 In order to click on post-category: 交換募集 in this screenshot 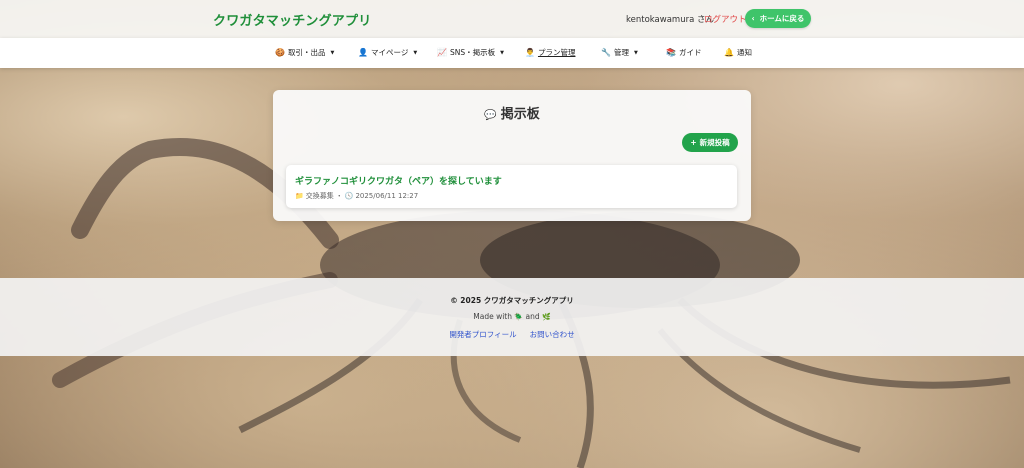, I will do `click(319, 196)`.